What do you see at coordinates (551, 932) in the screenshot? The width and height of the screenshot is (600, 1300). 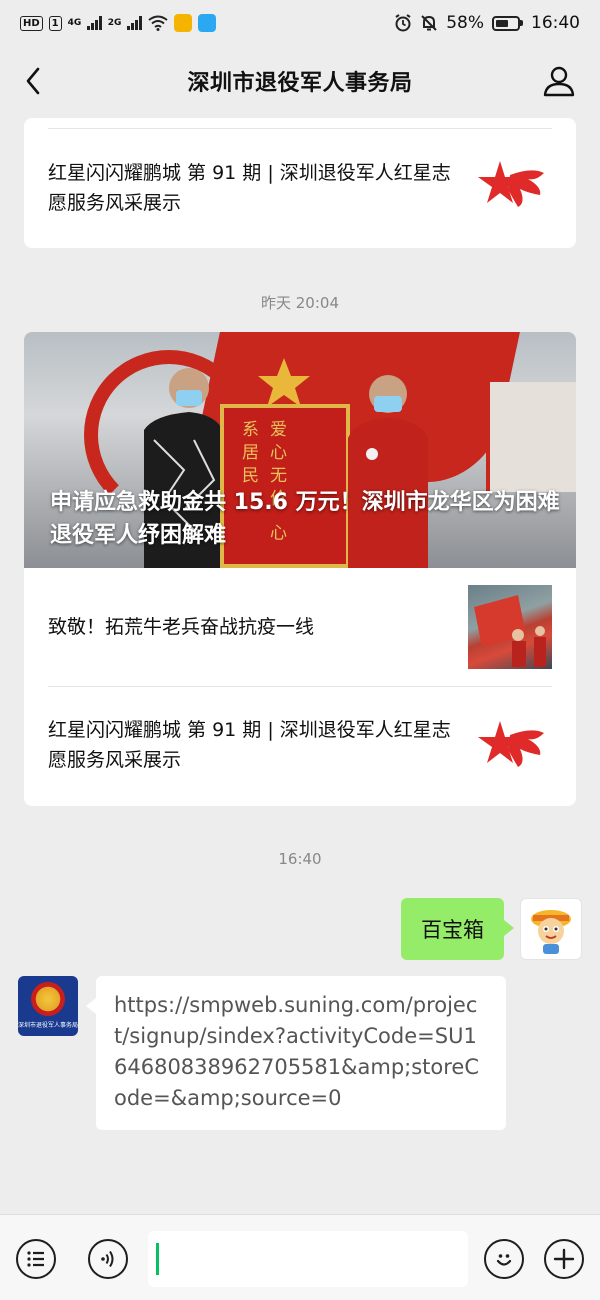 I see `cartoon-monkey-icon` at bounding box center [551, 932].